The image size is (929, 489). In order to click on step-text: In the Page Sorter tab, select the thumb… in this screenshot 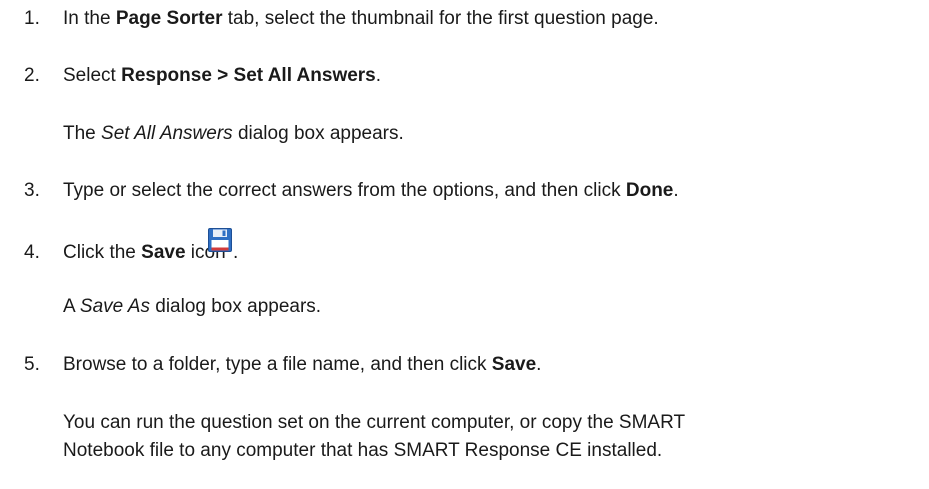, I will do `click(361, 19)`.